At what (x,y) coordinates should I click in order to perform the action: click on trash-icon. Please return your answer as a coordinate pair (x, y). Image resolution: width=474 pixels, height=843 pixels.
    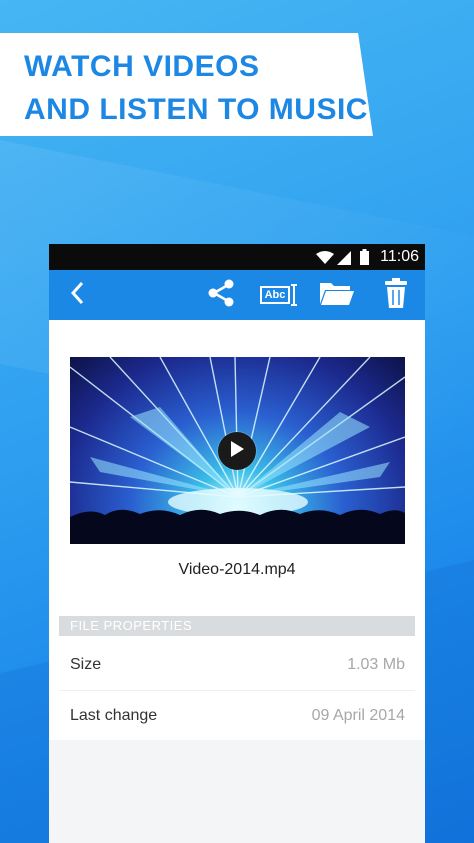
    Looking at the image, I should click on (396, 295).